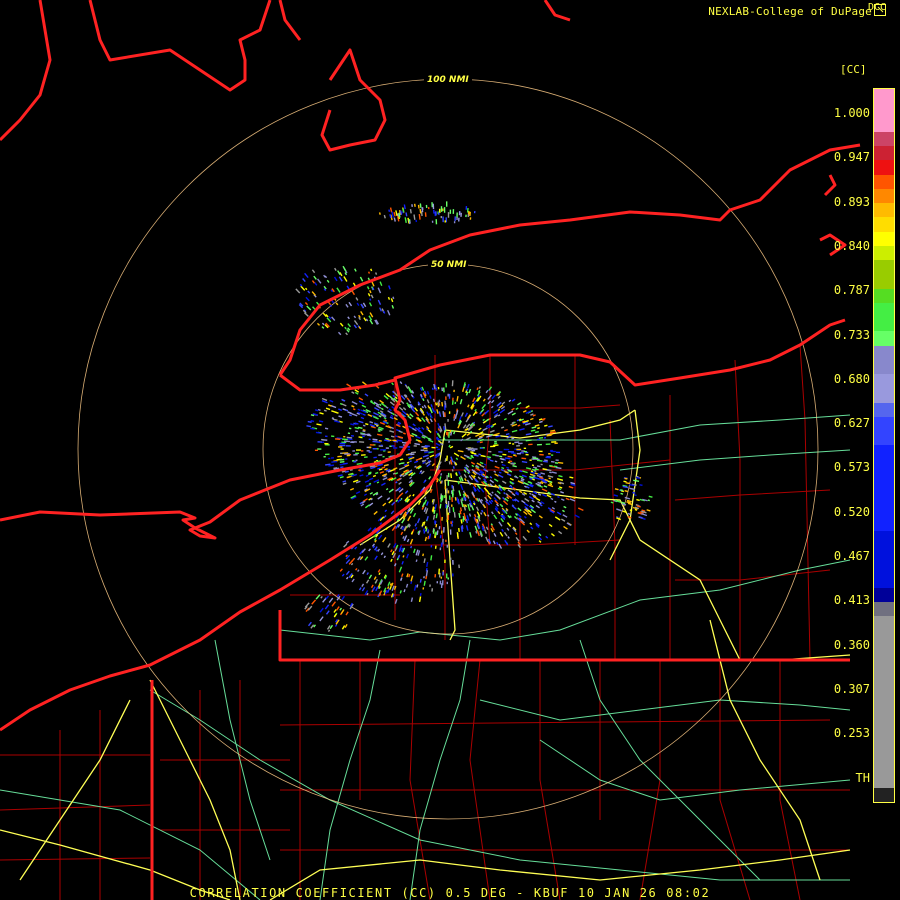 The image size is (900, 900). What do you see at coordinates (448, 80) in the screenshot?
I see `ring-label-100: 100 NMI` at bounding box center [448, 80].